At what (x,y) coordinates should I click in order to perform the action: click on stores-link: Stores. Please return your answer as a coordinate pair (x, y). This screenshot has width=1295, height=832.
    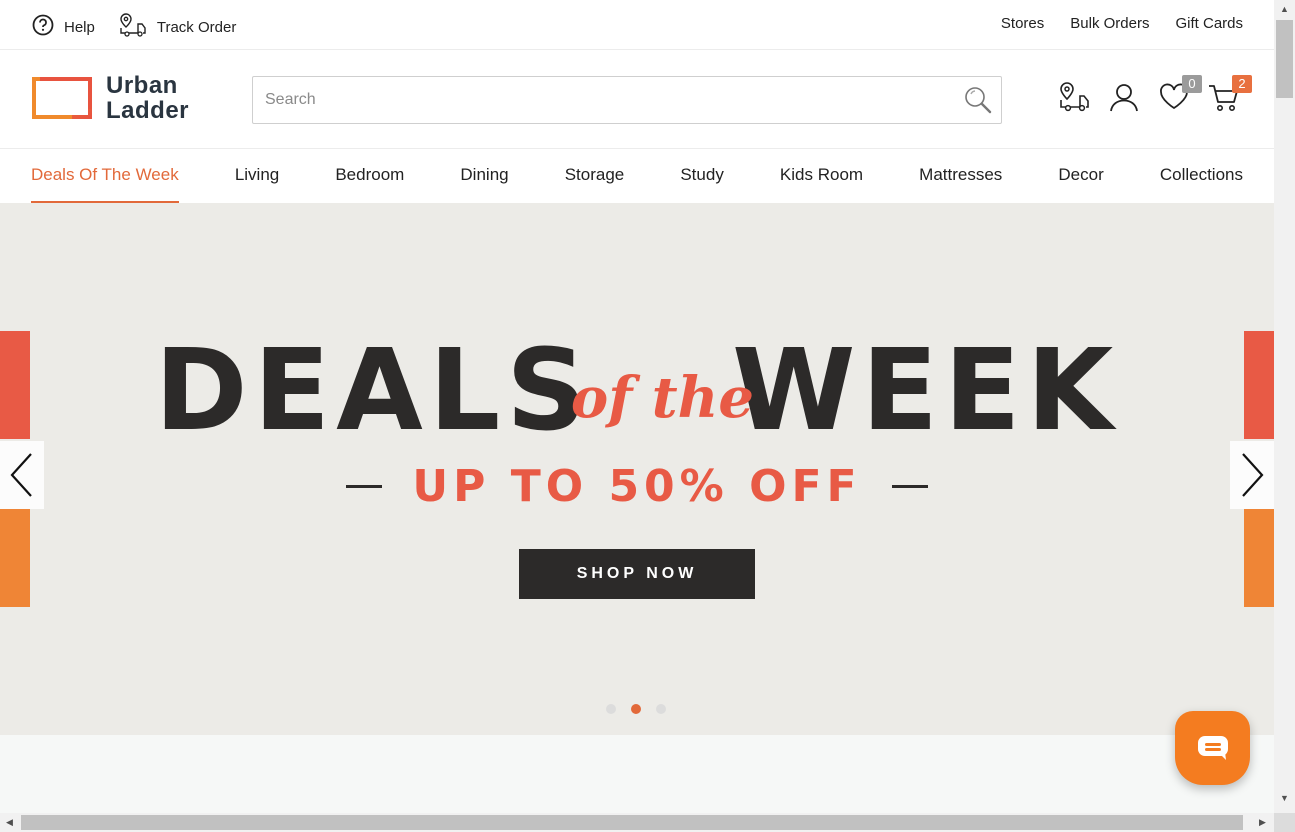
    Looking at the image, I should click on (1022, 23).